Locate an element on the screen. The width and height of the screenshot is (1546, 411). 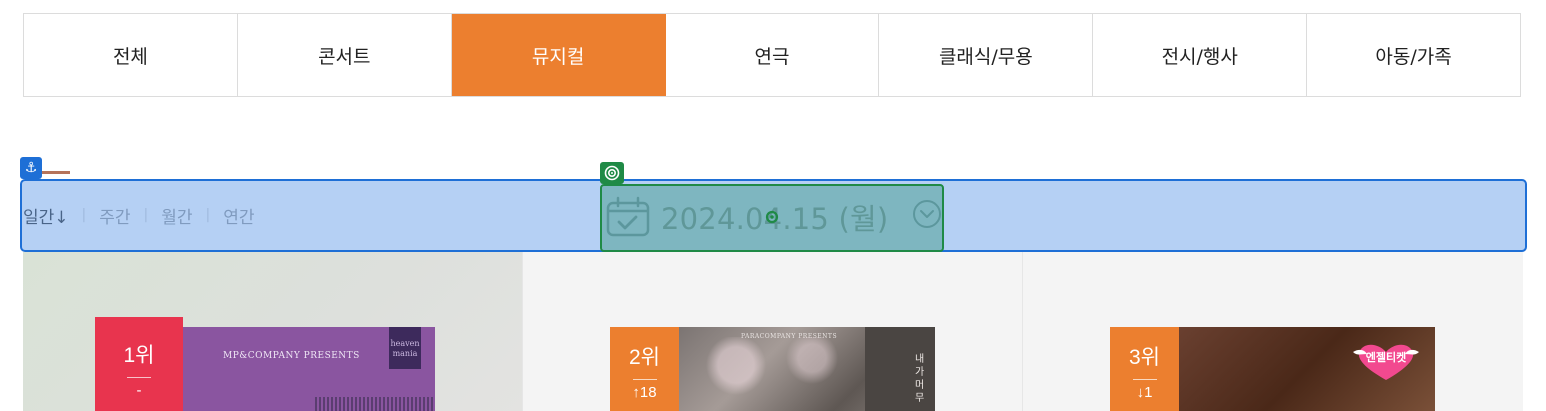
rank-number: 2위 is located at coordinates (644, 357).